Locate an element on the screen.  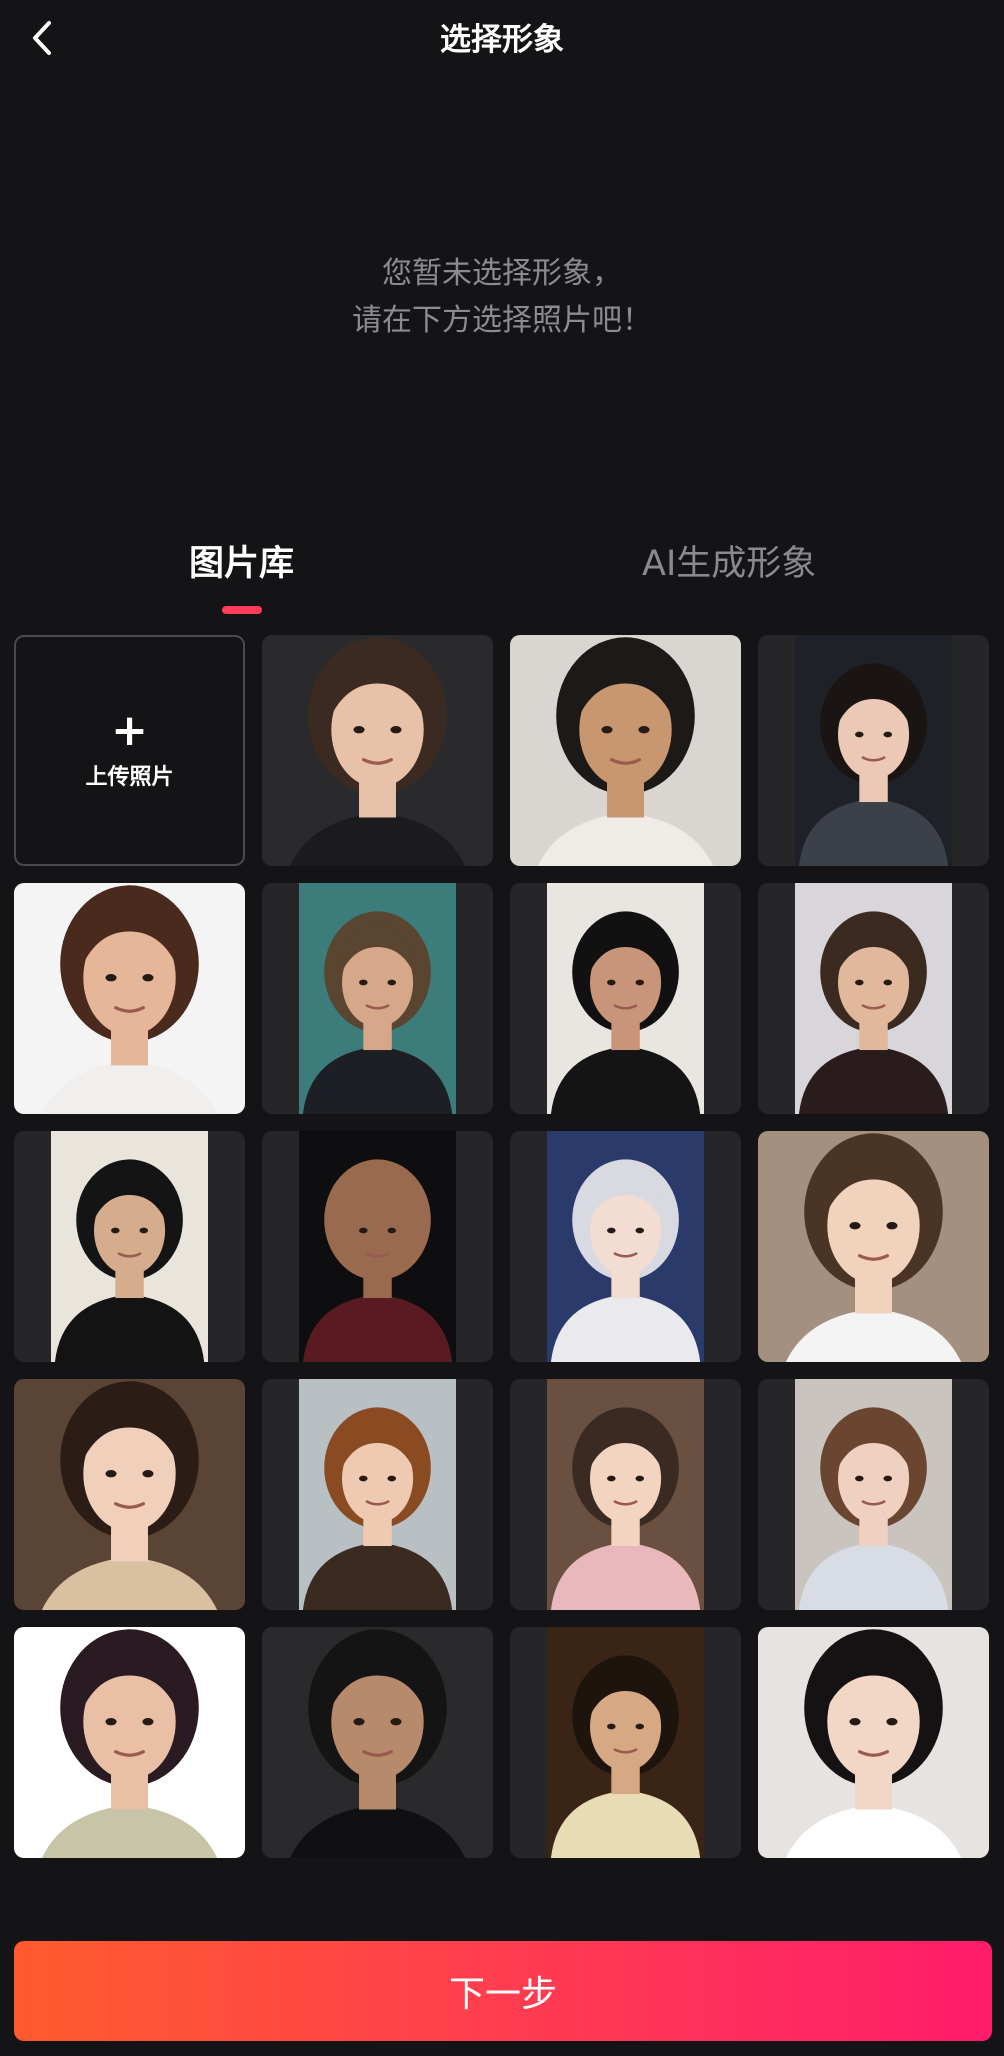
page-title: 选择形象 is located at coordinates (502, 40).